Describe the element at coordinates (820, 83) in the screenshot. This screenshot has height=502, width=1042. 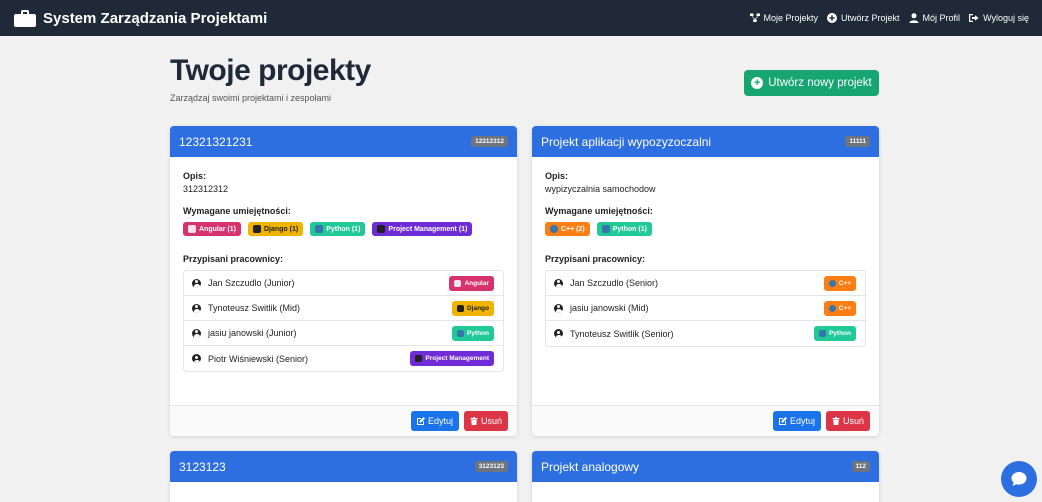
I see `create-project-button-label: Utwórz nowy projekt` at that location.